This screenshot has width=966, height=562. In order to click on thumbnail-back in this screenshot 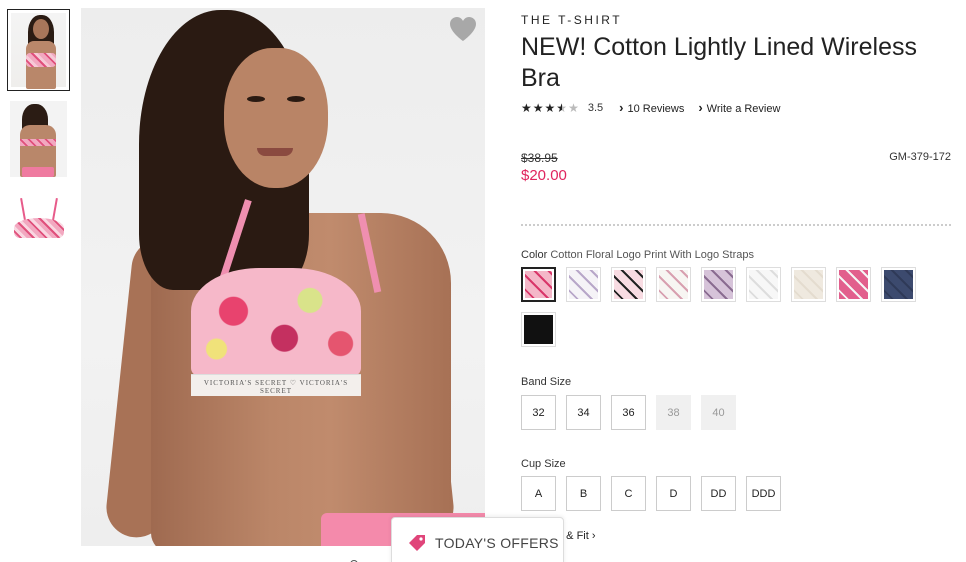, I will do `click(38, 139)`.